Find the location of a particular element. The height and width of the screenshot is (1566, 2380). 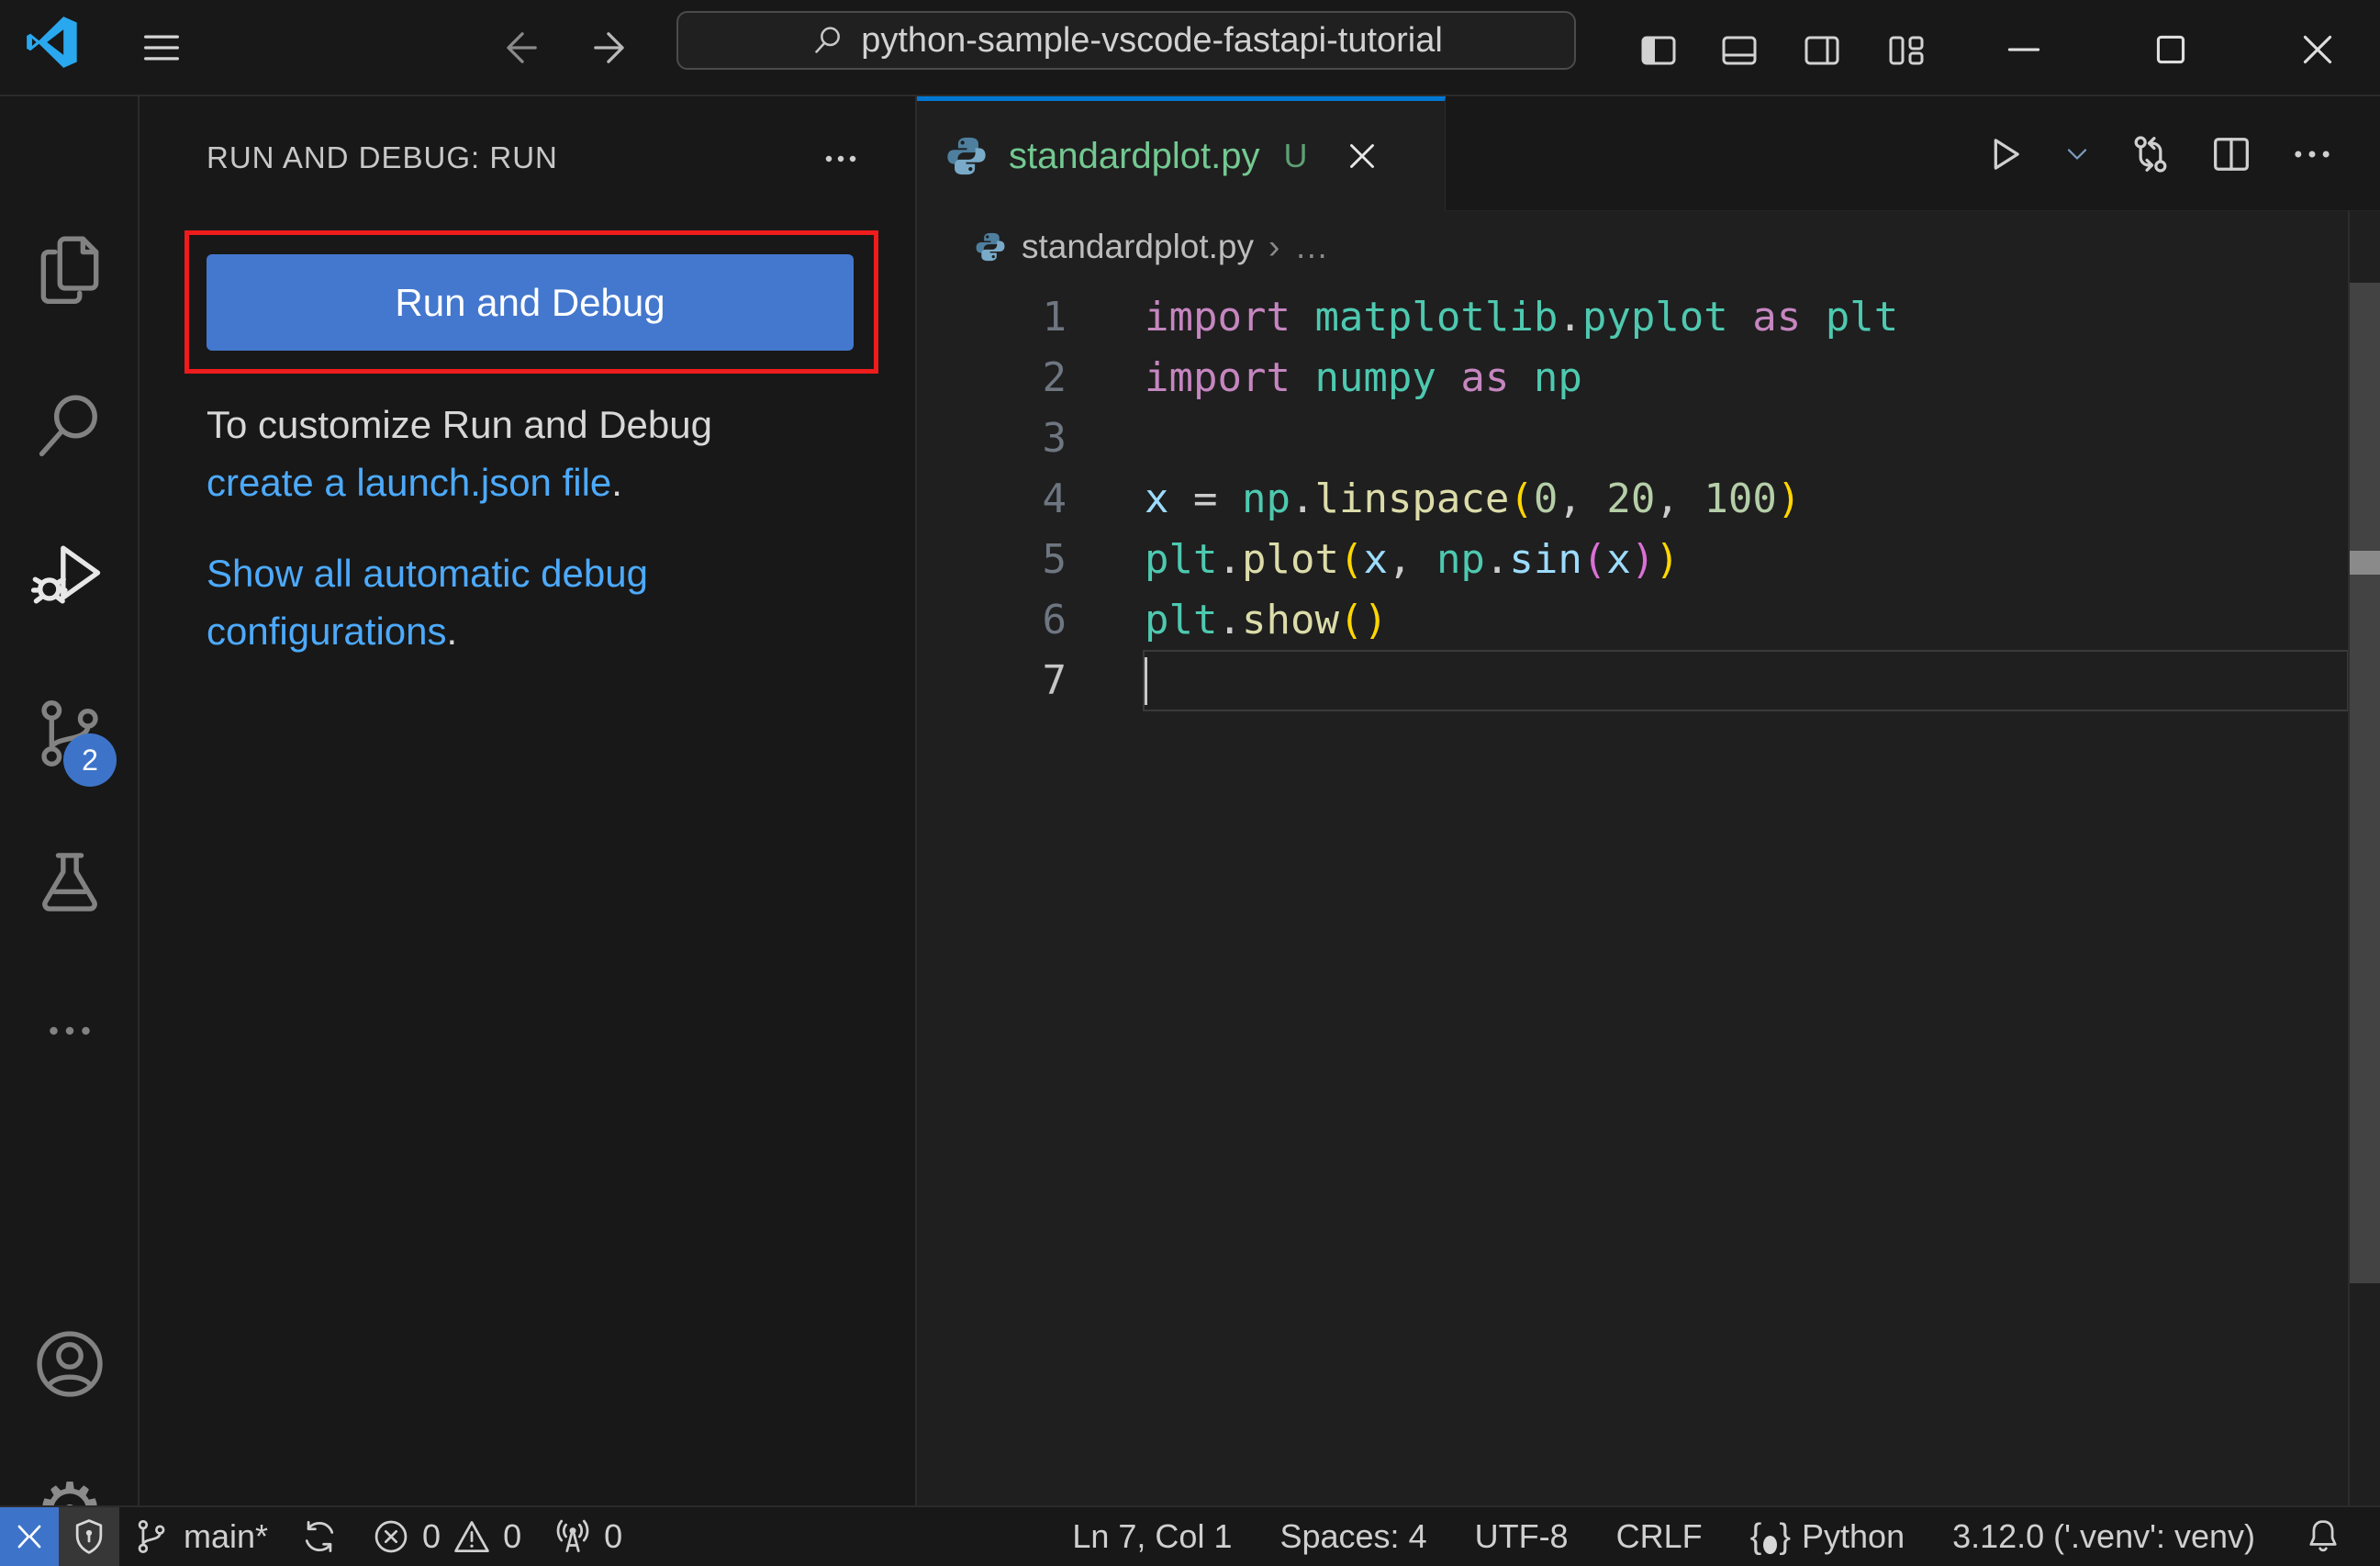

branch-indicator: main* is located at coordinates (200, 1537).